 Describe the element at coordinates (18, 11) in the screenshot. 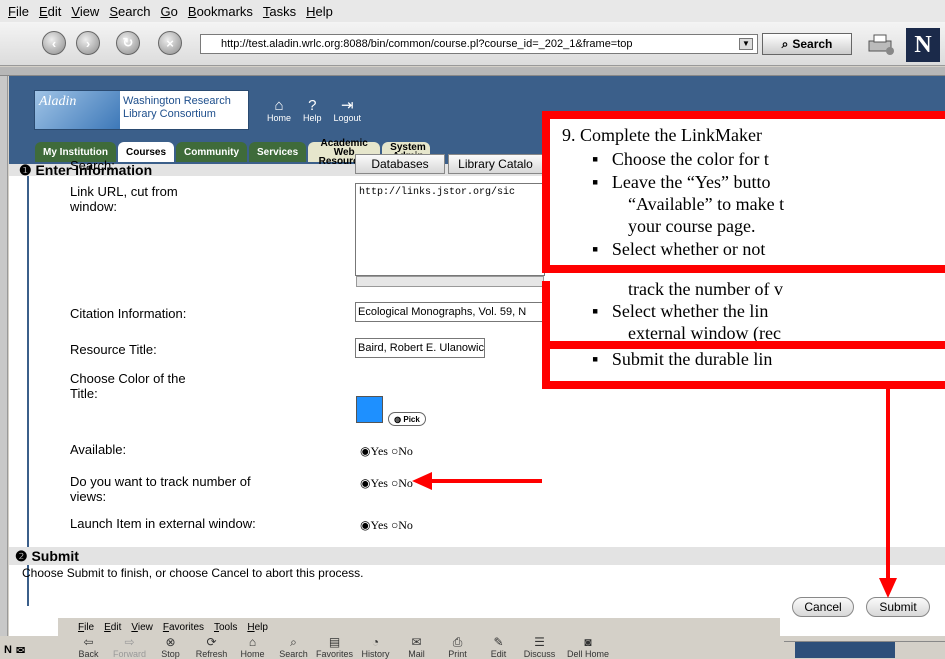

I see `menu-file: File` at that location.